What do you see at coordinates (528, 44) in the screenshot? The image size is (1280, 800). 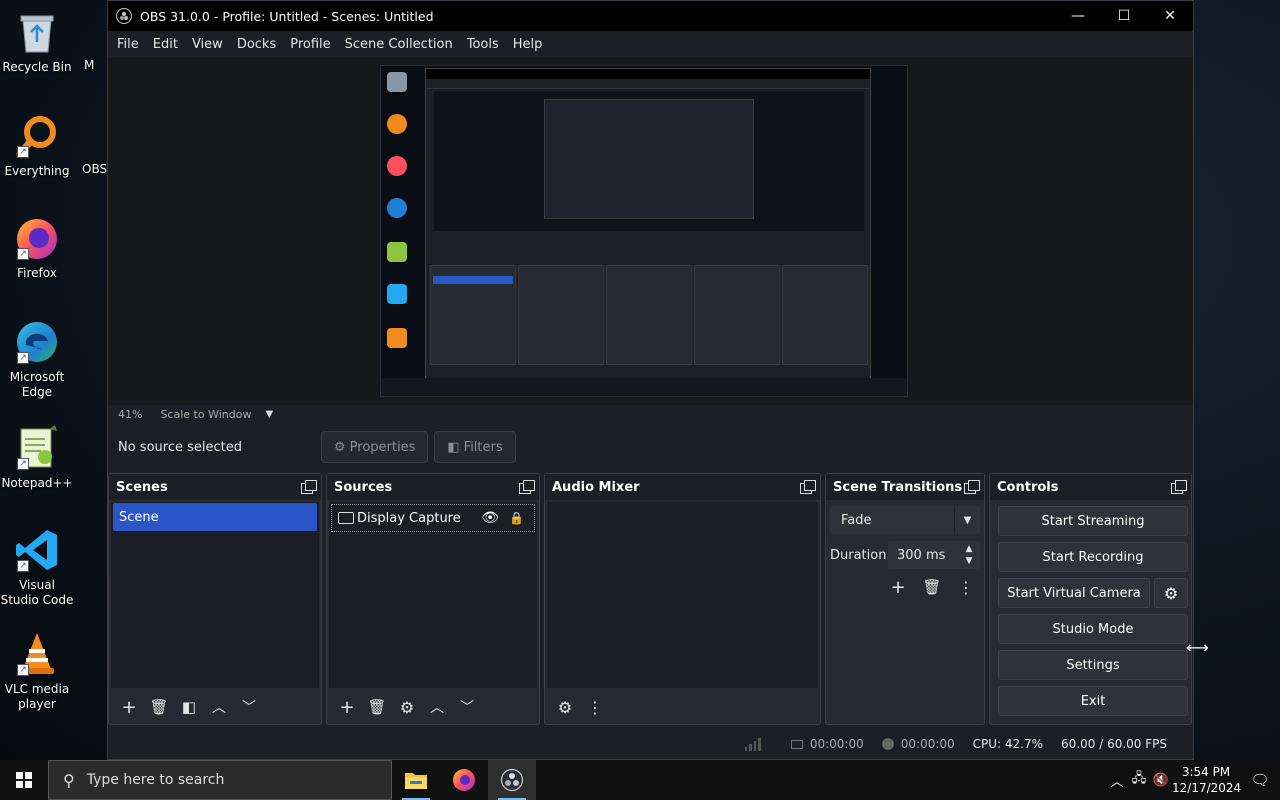 I see `menu-help: Help` at bounding box center [528, 44].